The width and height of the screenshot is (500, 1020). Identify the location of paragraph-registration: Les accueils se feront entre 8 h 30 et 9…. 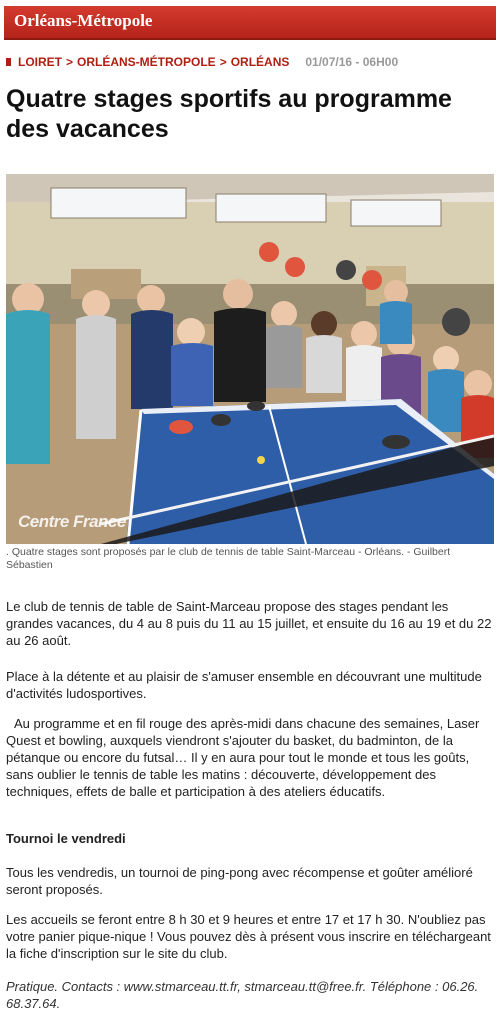
(248, 936).